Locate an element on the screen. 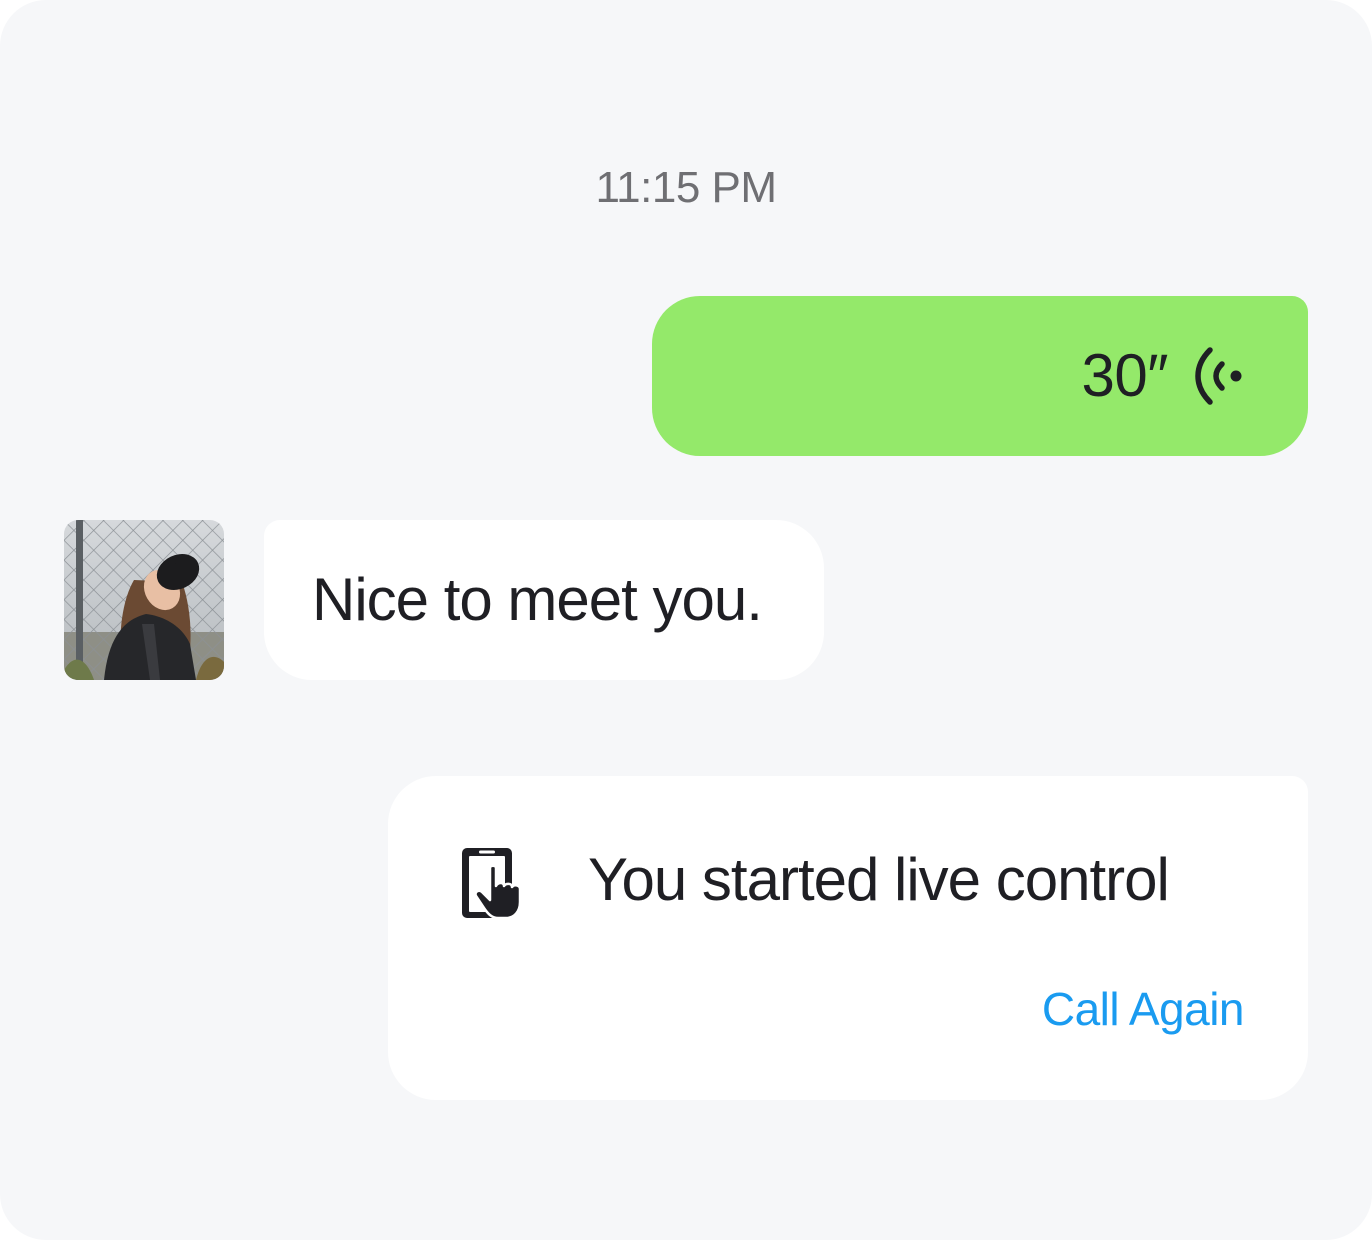 This screenshot has width=1372, height=1240. tablet-touch-icon is located at coordinates (492, 884).